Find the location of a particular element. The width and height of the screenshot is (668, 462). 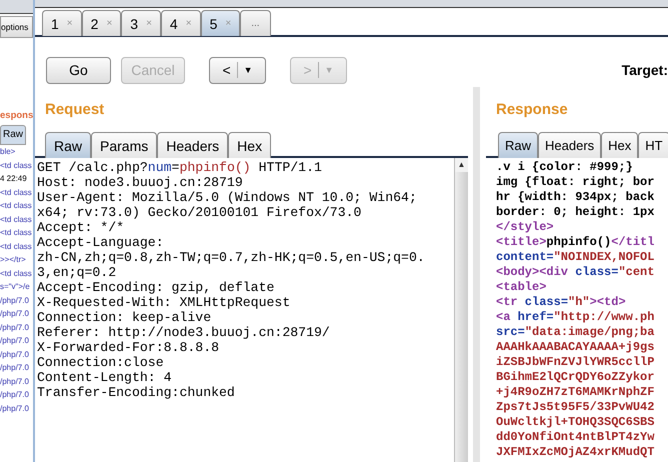

code-line: <body><div class="cent is located at coordinates (576, 272).